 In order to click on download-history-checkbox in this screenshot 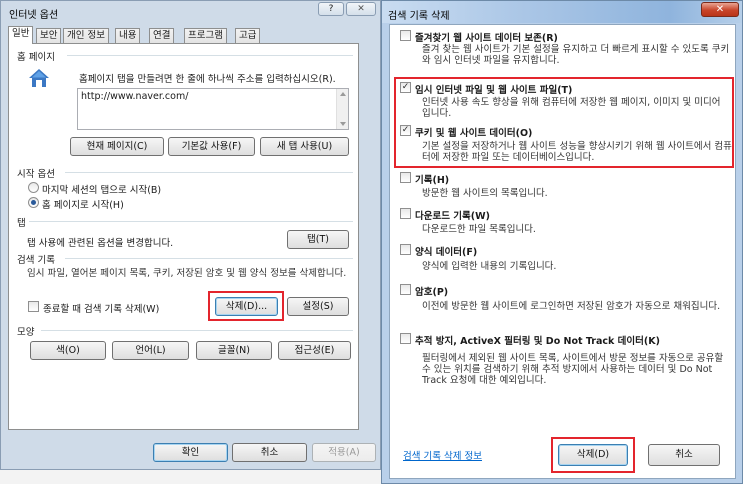, I will do `click(405, 213)`.